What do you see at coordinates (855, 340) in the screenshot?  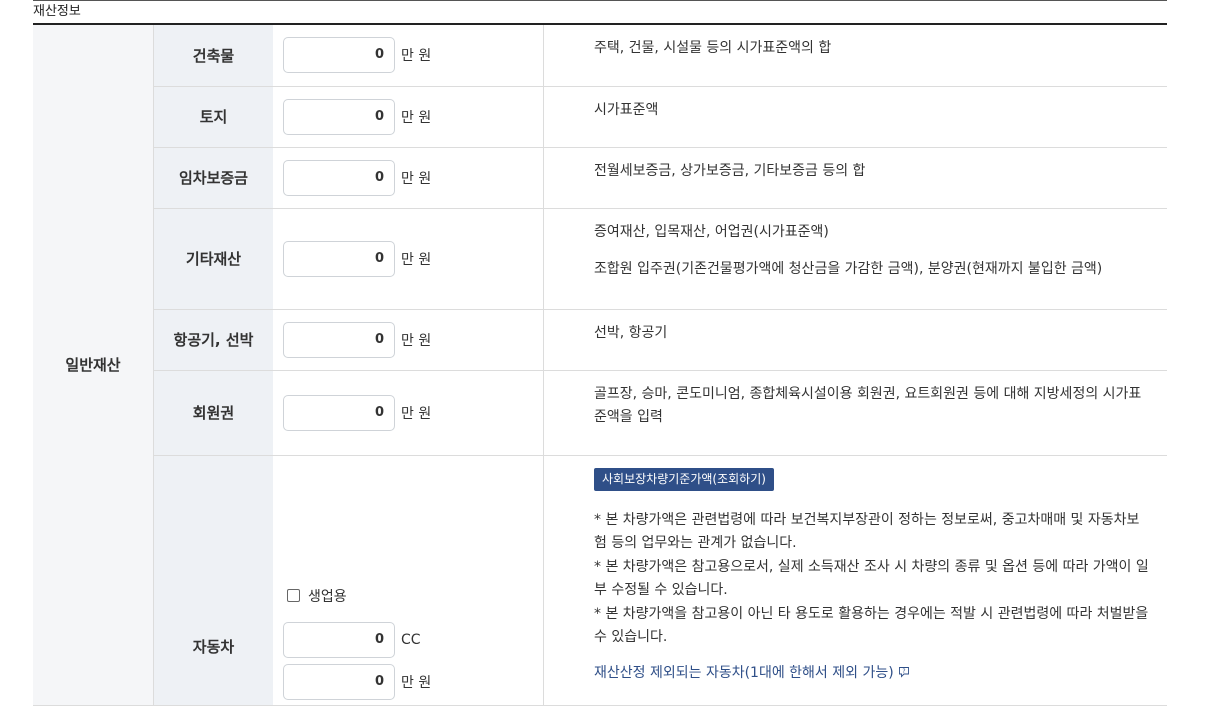 I see `desc-aircraft-ship: 선박, 항공기` at bounding box center [855, 340].